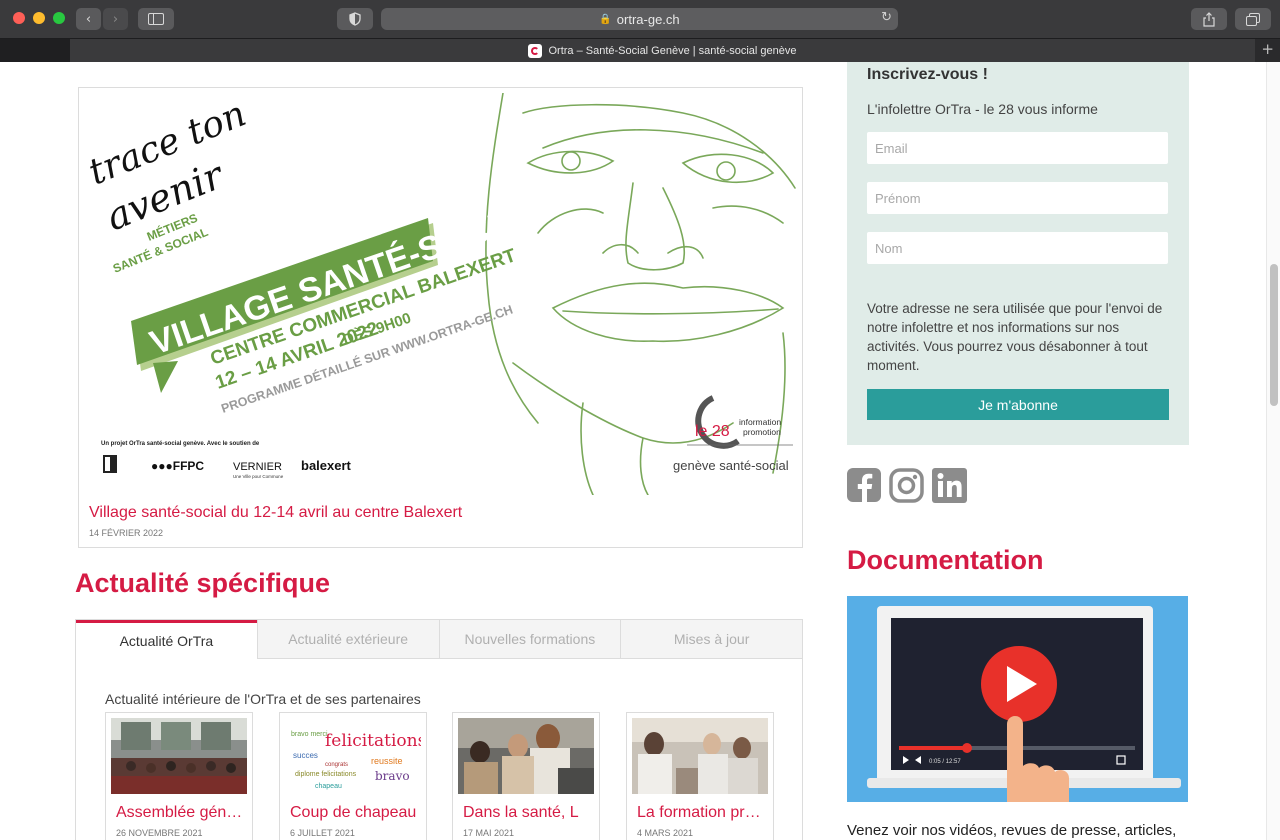 The height and width of the screenshot is (840, 1280). What do you see at coordinates (309, 734) in the screenshot?
I see `svg-text: bravo merci` at bounding box center [309, 734].